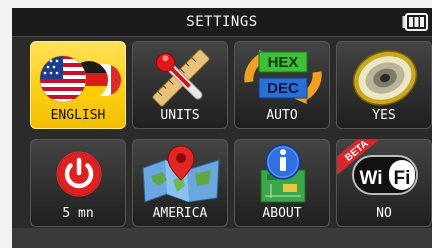  I want to click on power-icon, so click(79, 174).